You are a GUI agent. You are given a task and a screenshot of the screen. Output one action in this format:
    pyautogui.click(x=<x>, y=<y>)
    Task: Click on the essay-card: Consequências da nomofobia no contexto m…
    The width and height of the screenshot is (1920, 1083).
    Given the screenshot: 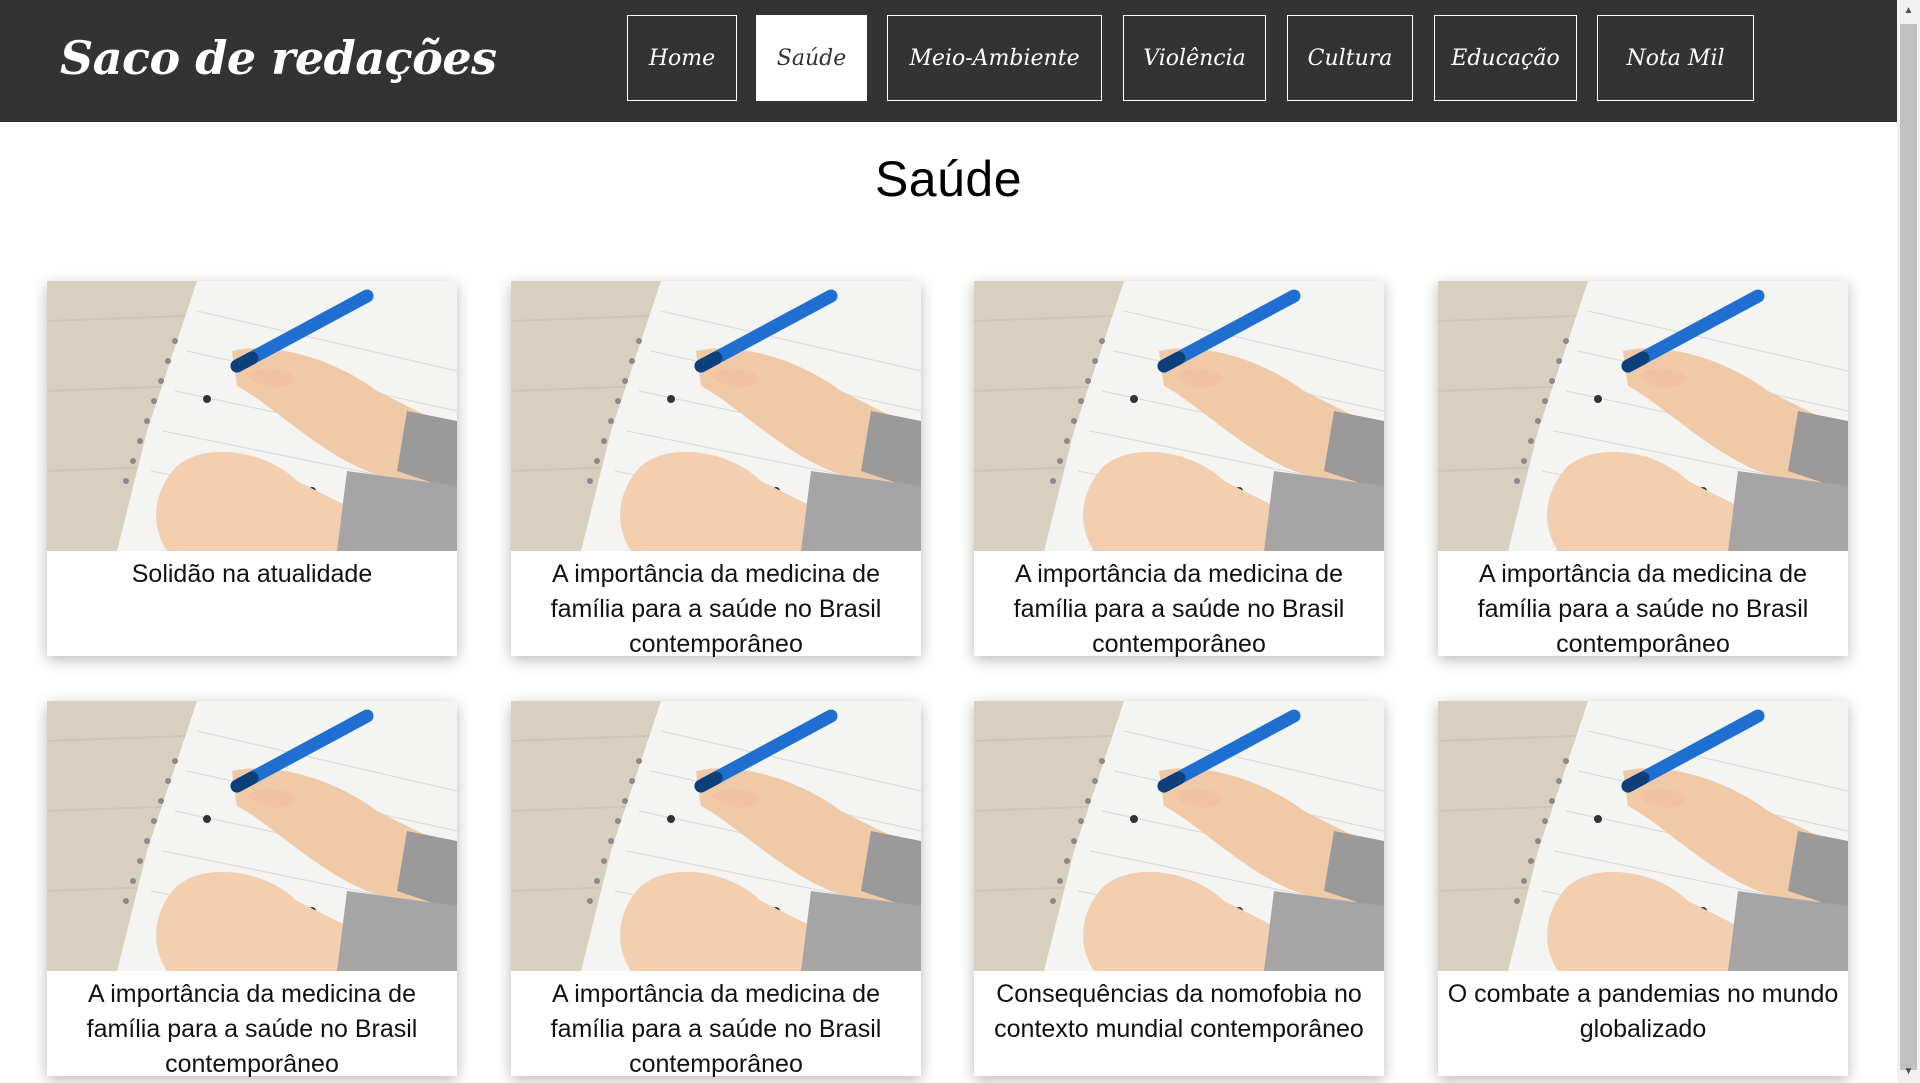 What is the action you would take?
    pyautogui.click(x=1179, y=888)
    